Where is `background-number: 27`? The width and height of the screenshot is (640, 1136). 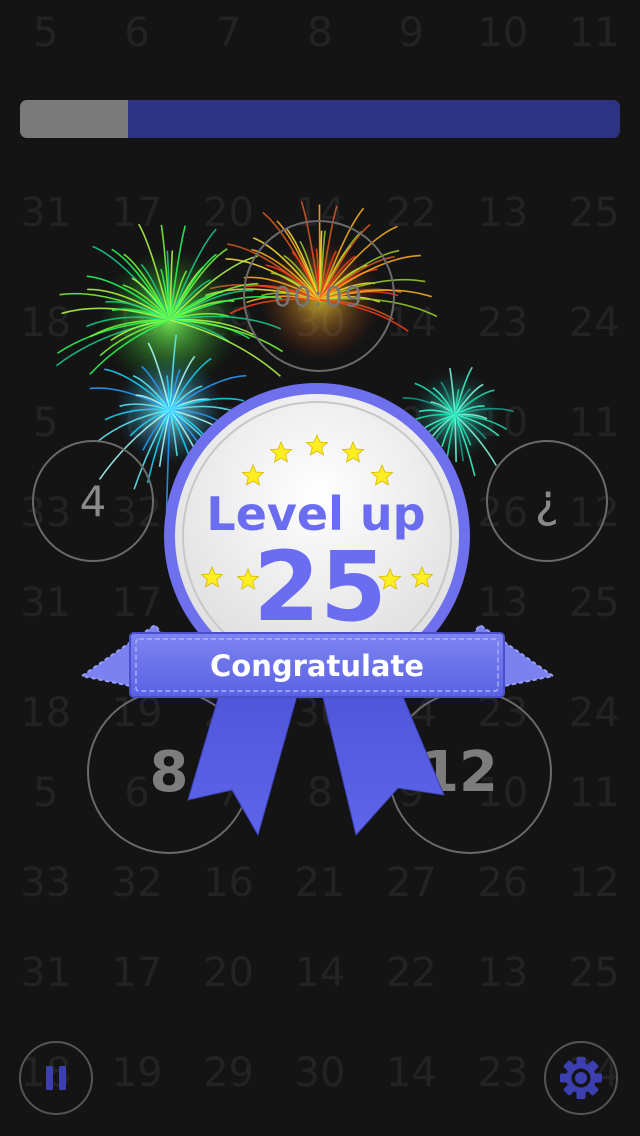 background-number: 27 is located at coordinates (411, 883).